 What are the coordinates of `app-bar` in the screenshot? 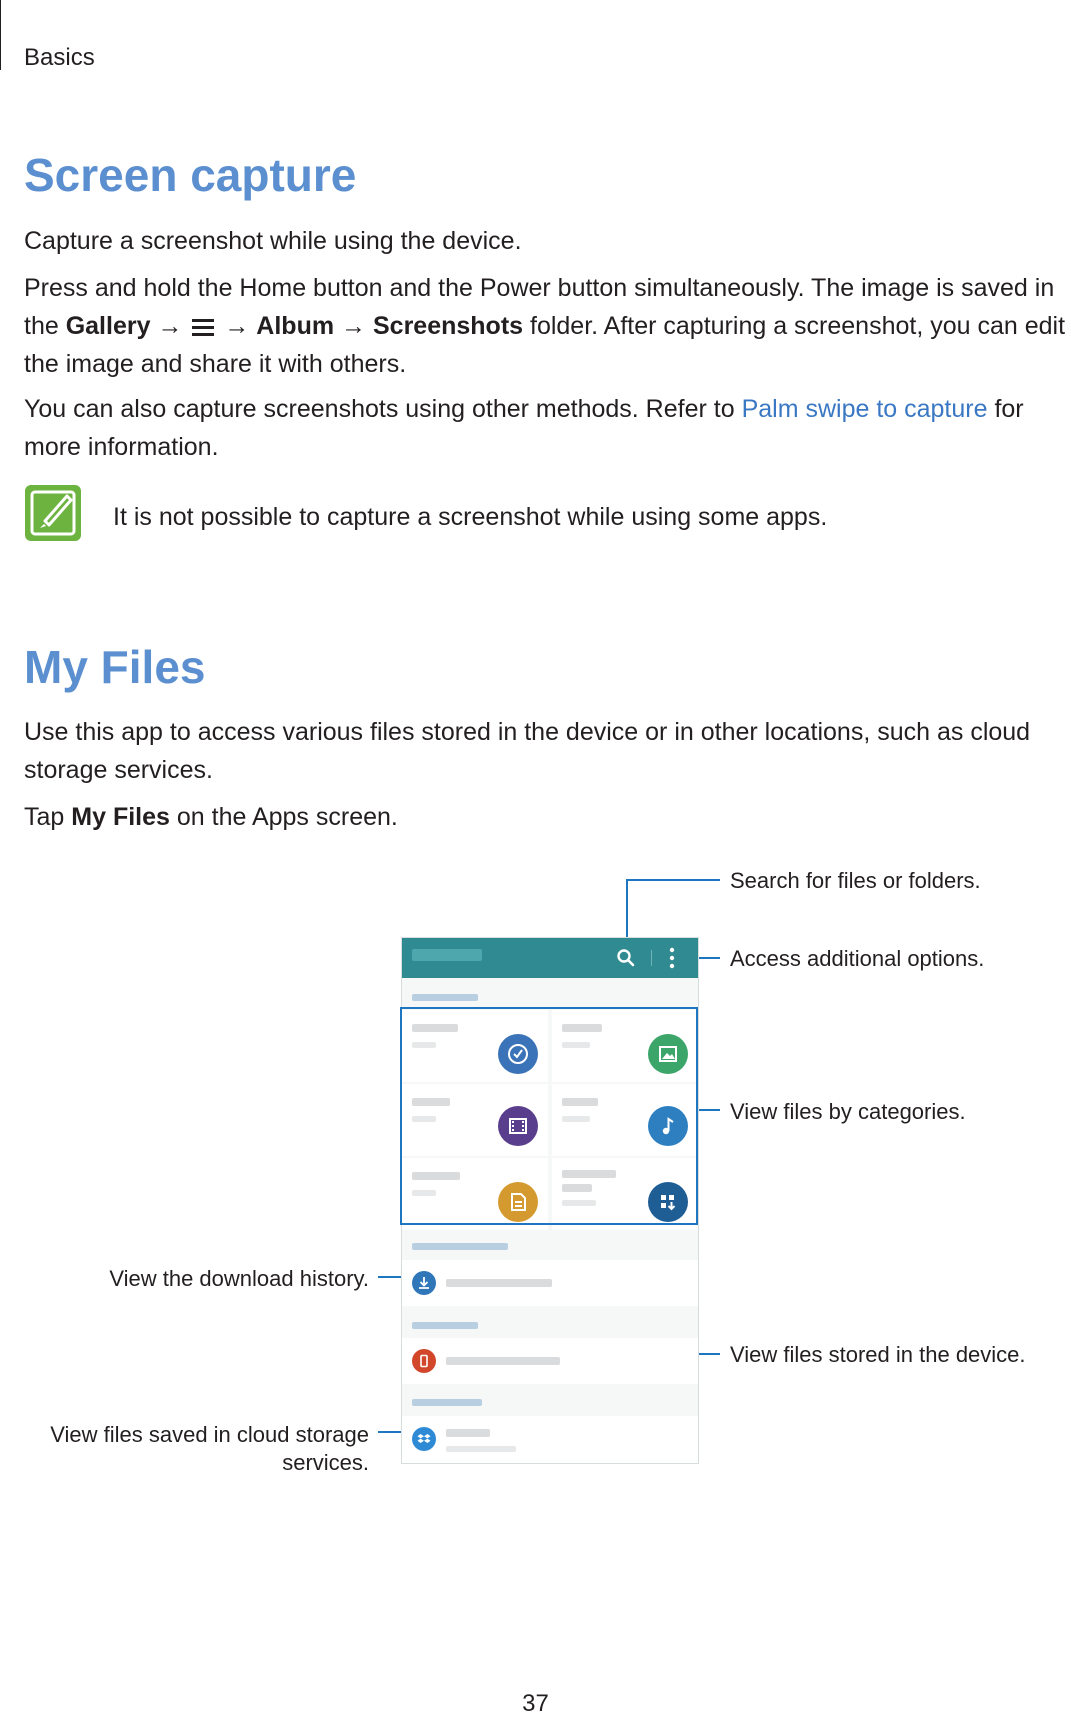 It's located at (550, 958).